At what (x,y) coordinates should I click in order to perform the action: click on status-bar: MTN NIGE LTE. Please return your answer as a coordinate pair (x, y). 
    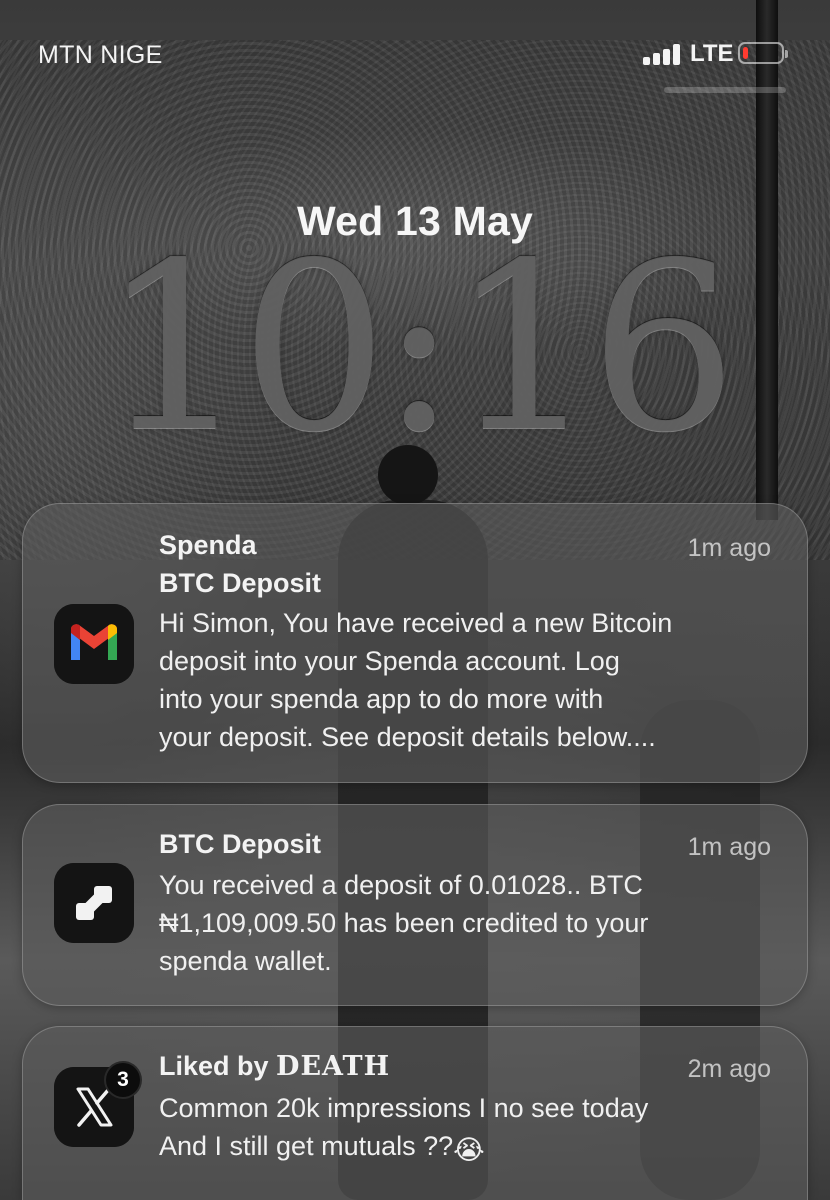
    Looking at the image, I should click on (415, 50).